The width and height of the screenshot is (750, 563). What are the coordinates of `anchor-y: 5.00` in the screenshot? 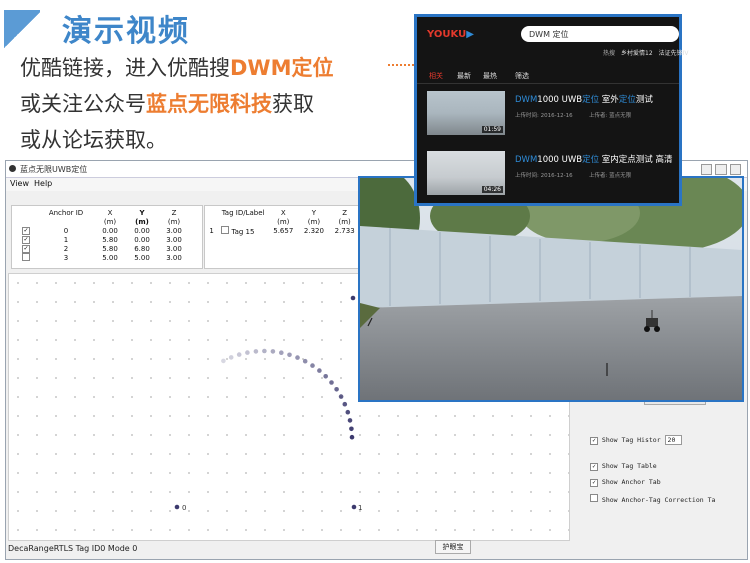 It's located at (142, 258).